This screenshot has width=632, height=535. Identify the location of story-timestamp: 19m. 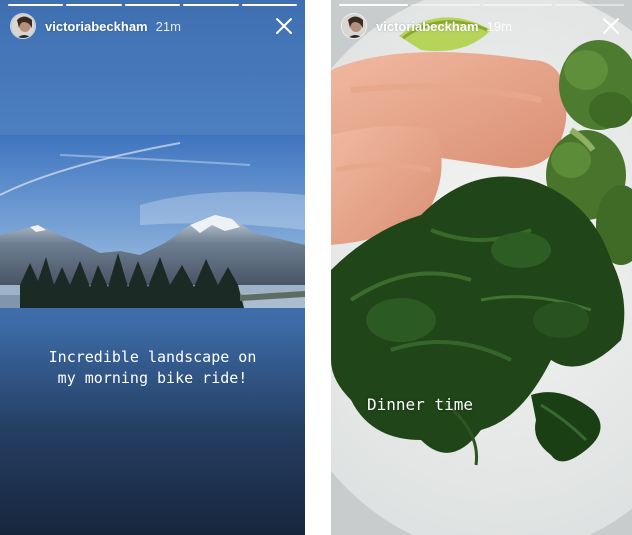
(499, 26).